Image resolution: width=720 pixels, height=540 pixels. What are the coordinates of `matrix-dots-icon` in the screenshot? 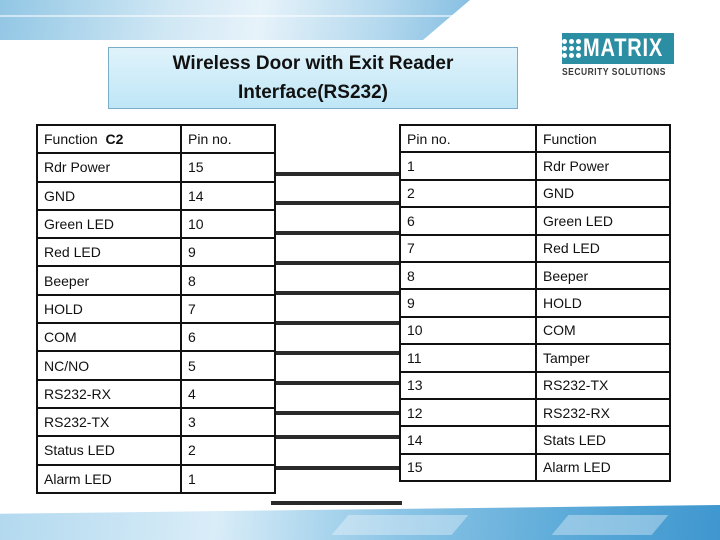 It's located at (571, 48).